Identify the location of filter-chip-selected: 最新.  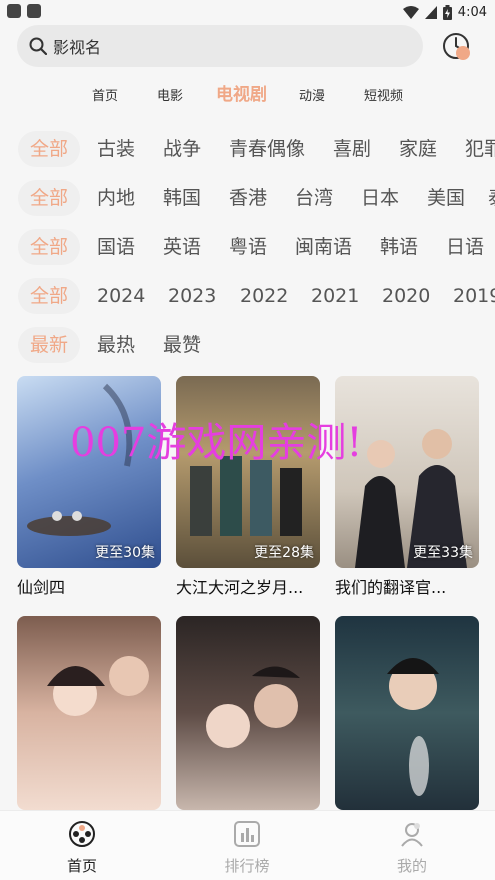
(49, 345).